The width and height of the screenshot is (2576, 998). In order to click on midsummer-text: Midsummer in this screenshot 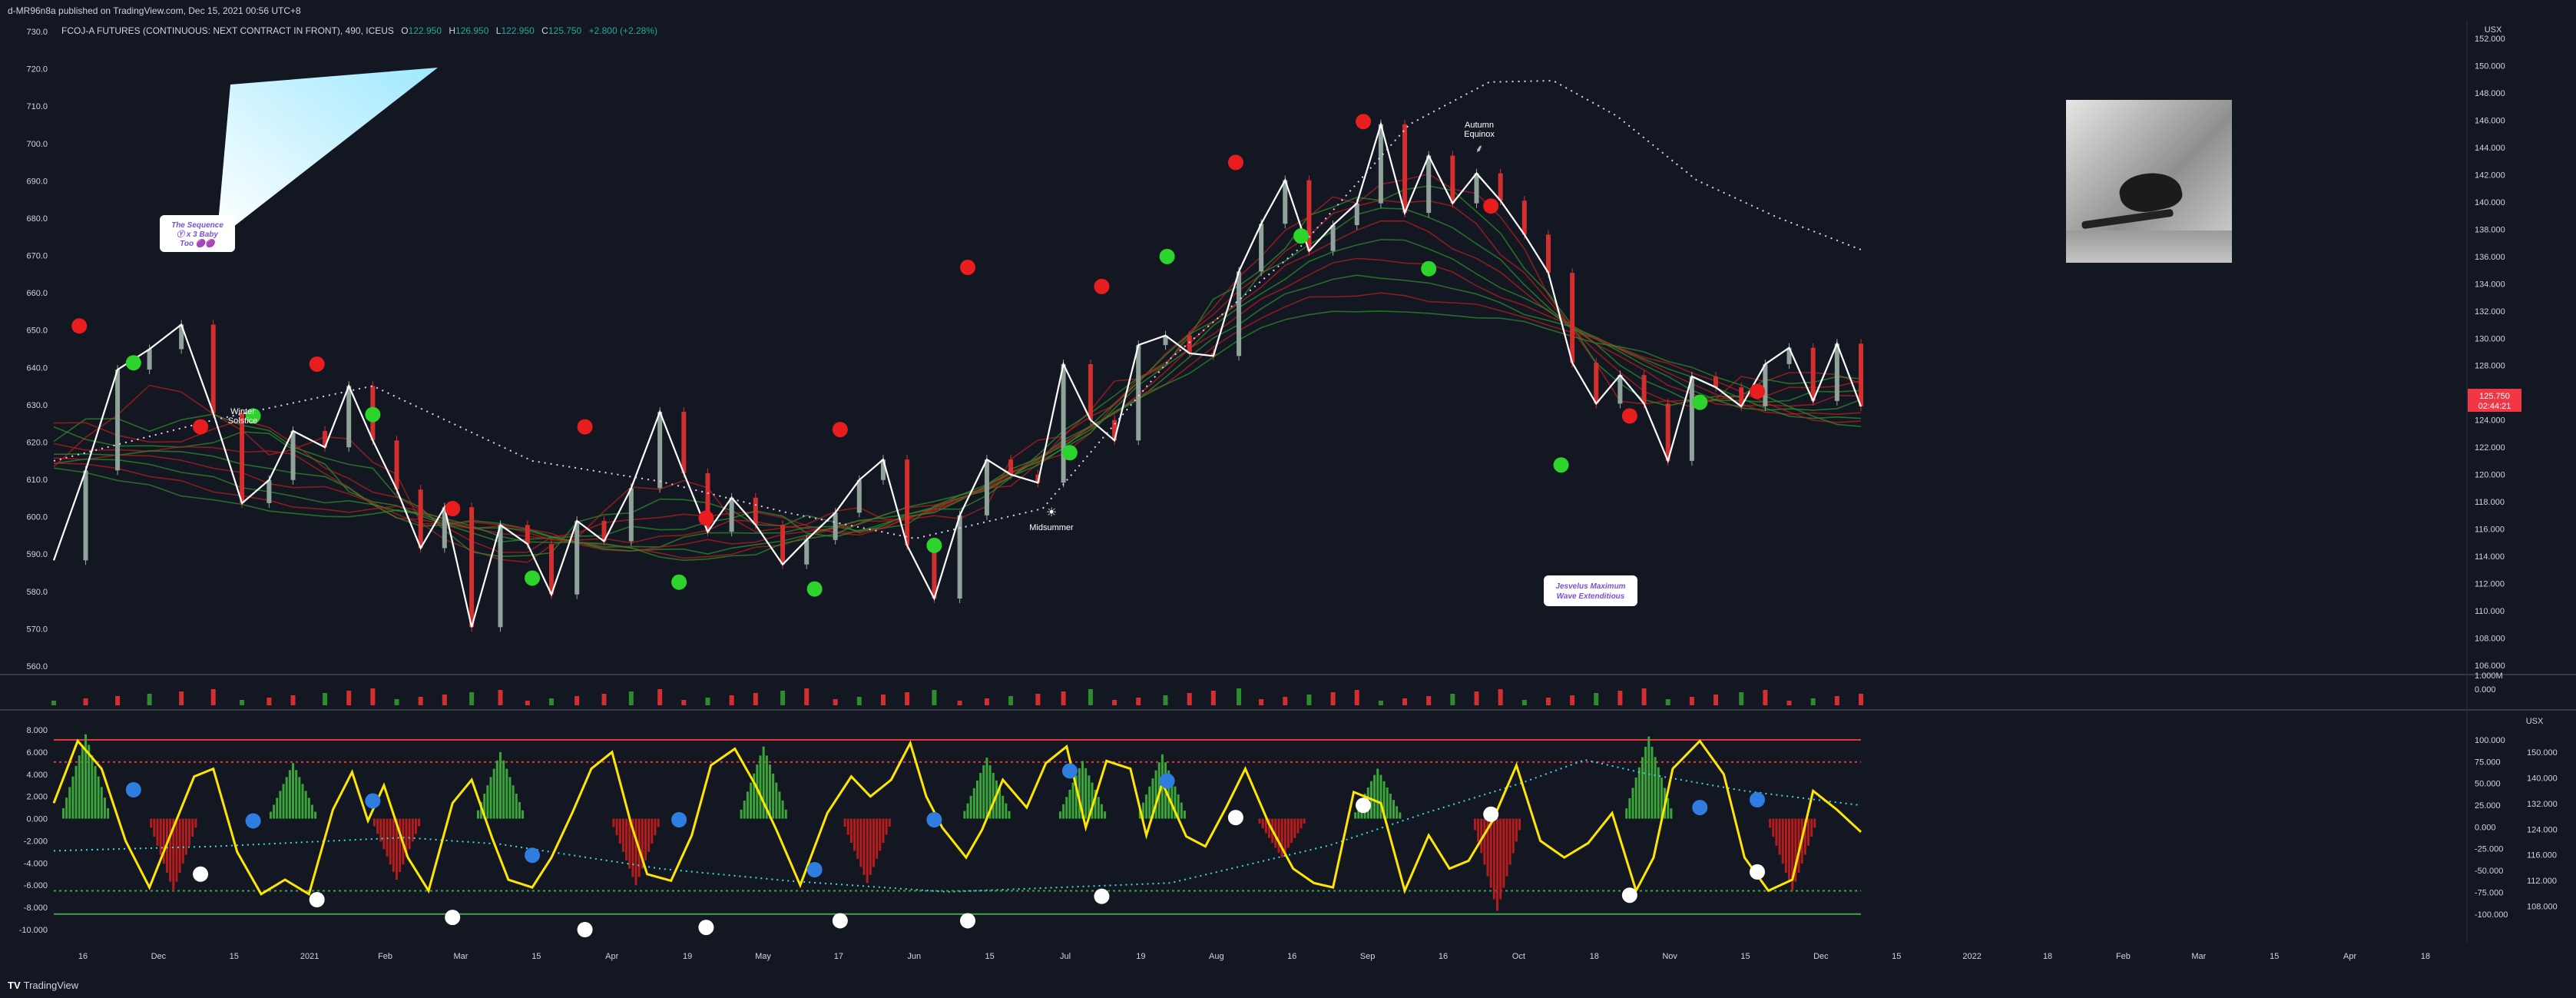, I will do `click(1051, 527)`.